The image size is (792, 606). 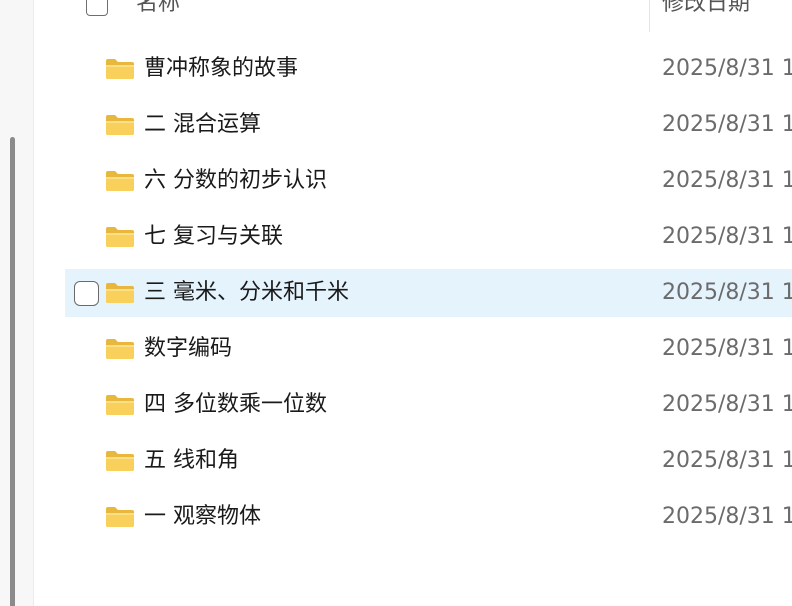 What do you see at coordinates (649, 16) in the screenshot?
I see `column-divider` at bounding box center [649, 16].